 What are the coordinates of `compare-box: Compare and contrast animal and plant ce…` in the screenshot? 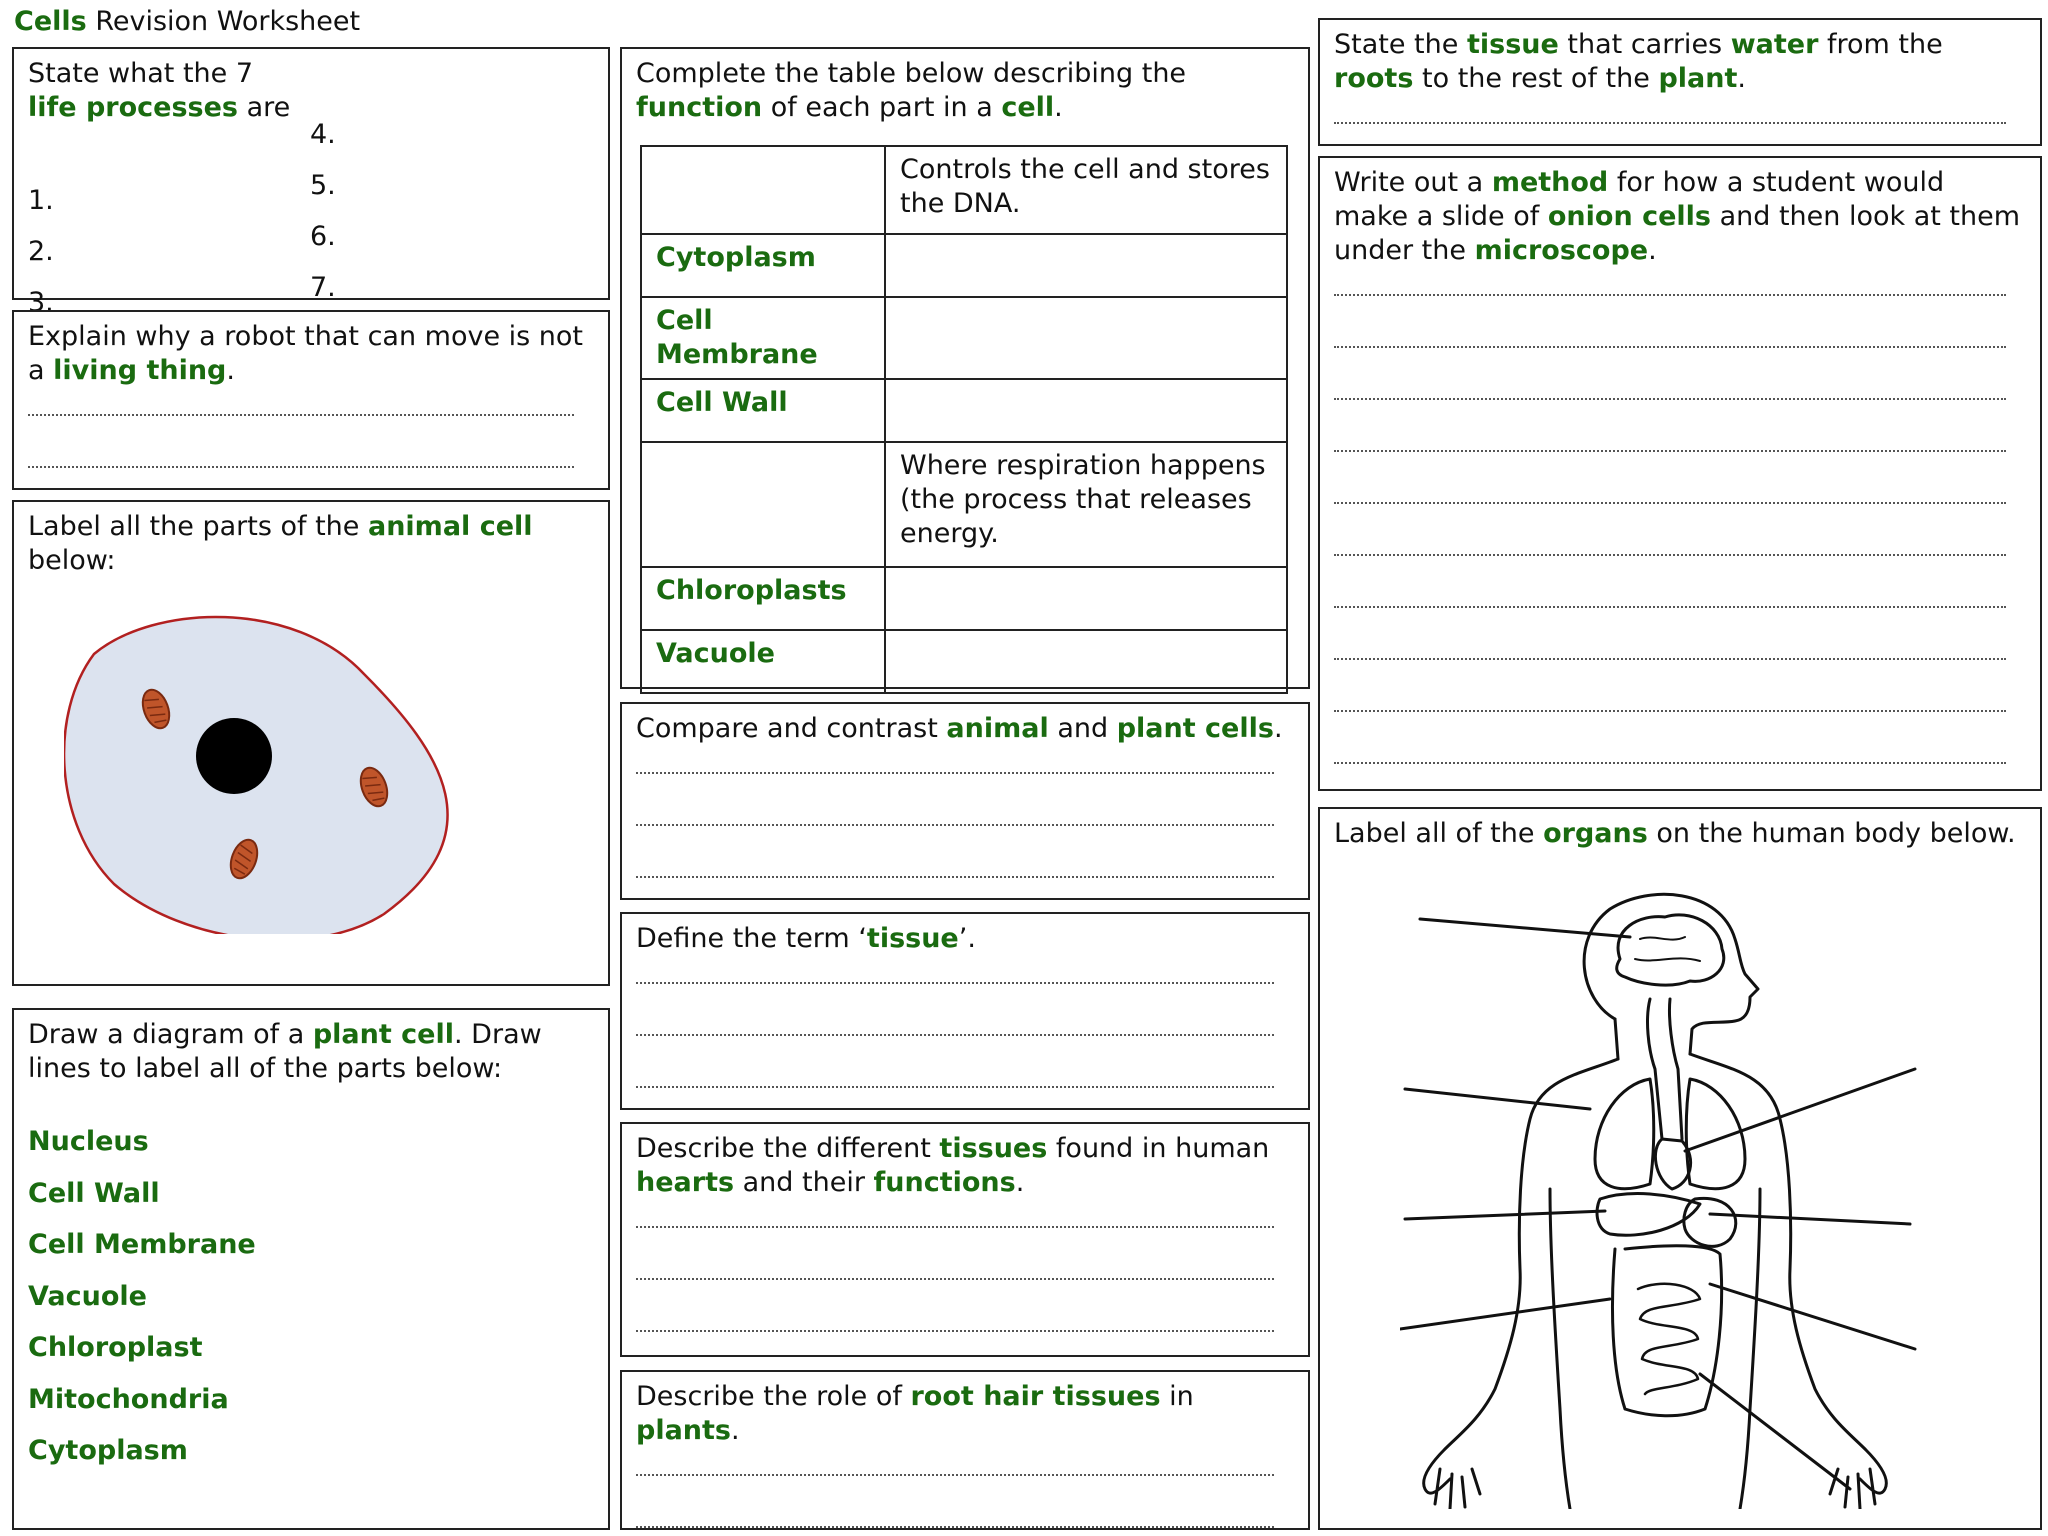 It's located at (965, 801).